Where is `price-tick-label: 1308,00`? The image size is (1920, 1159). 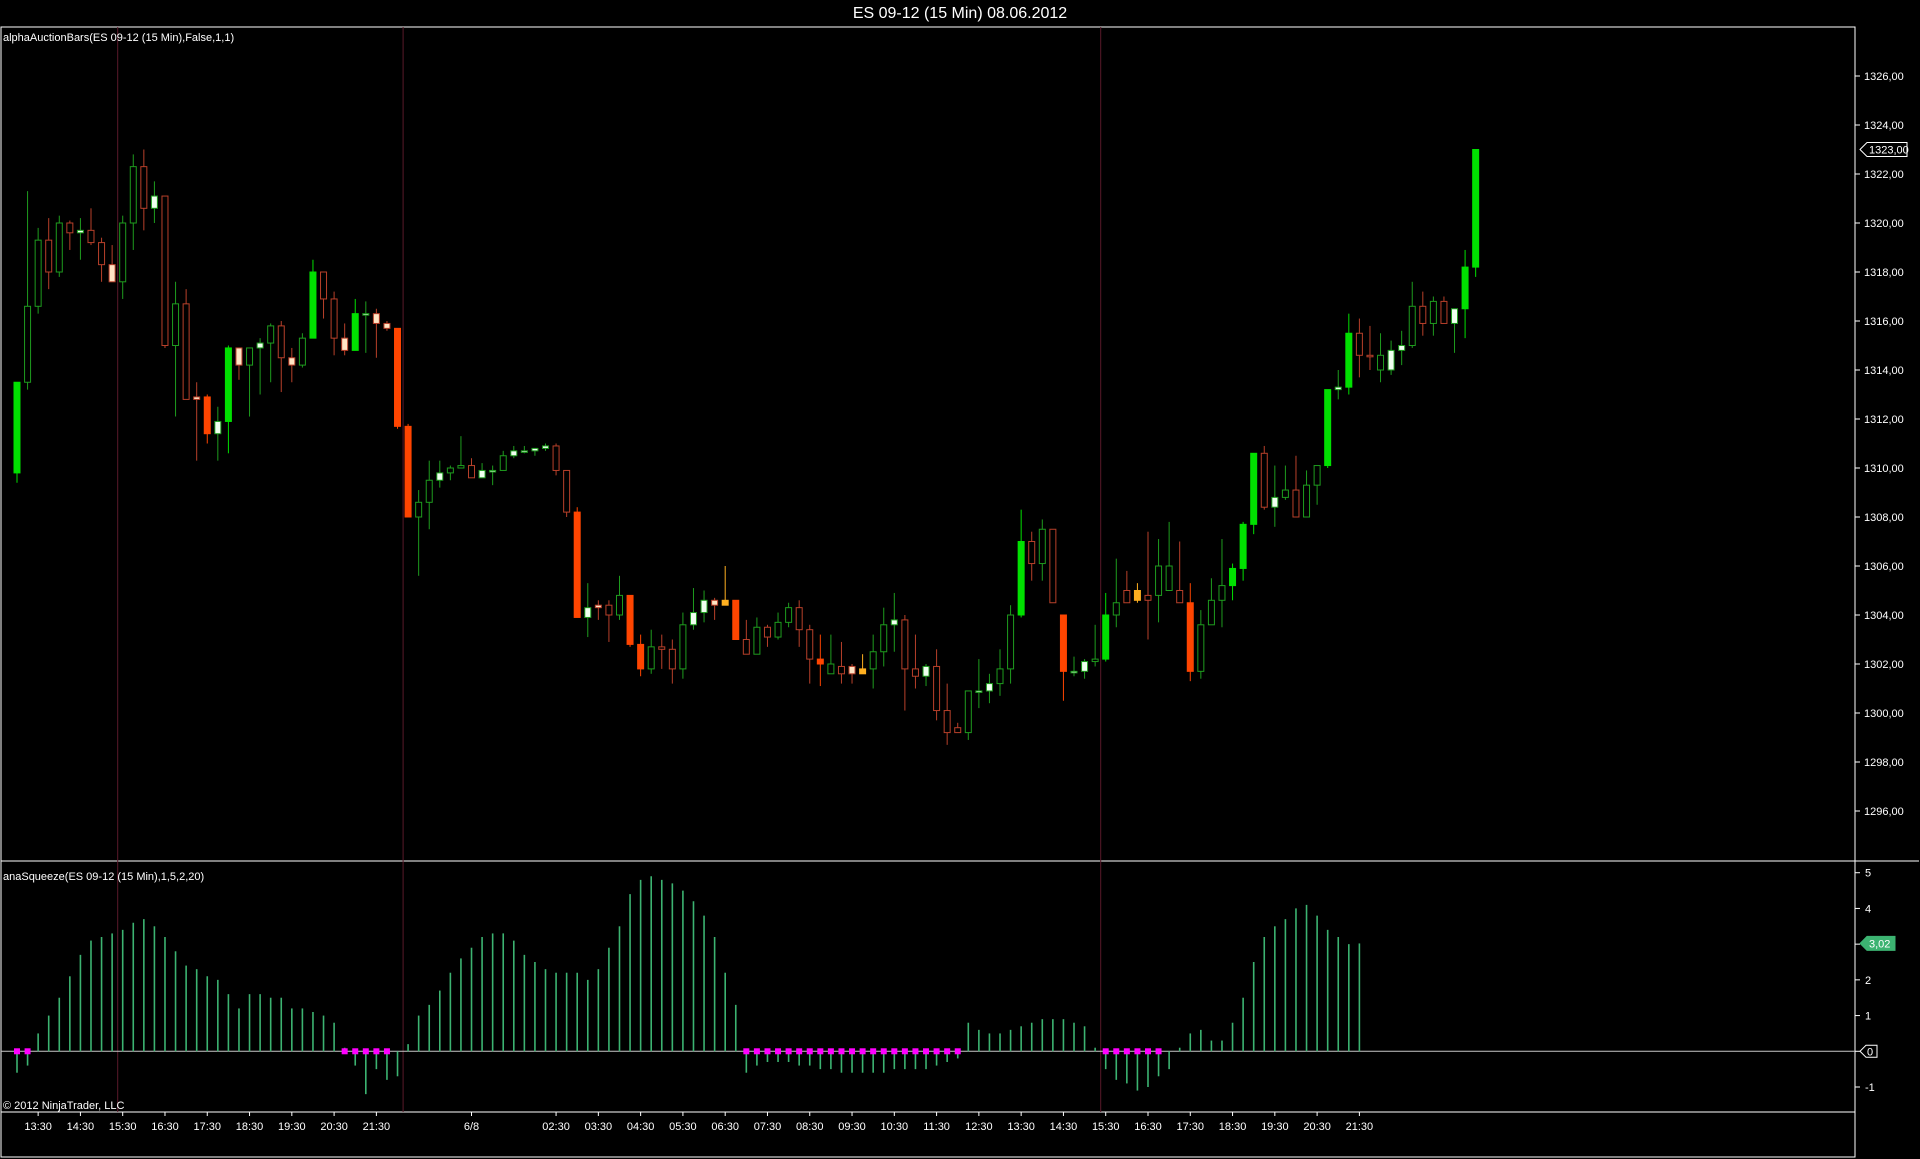 price-tick-label: 1308,00 is located at coordinates (1884, 518).